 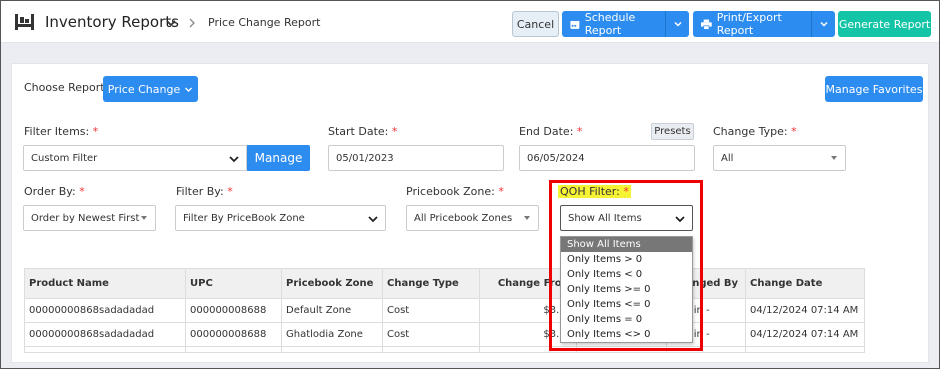 What do you see at coordinates (575, 24) in the screenshot?
I see `calendar-icon` at bounding box center [575, 24].